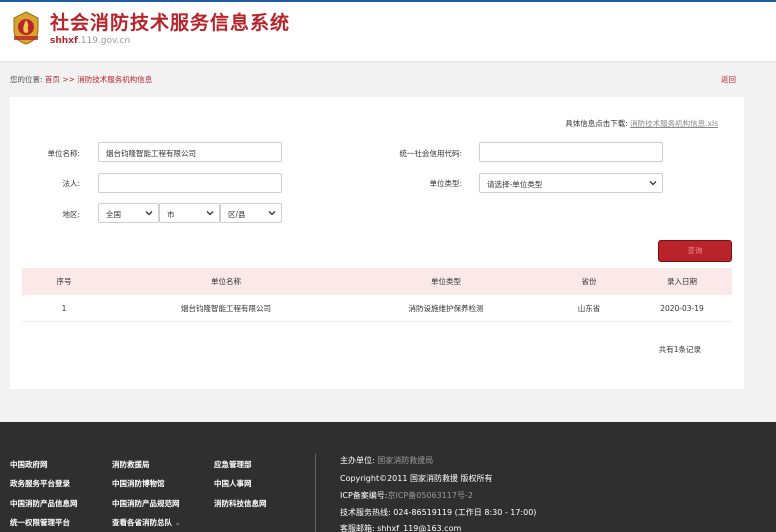 The width and height of the screenshot is (776, 532). Describe the element at coordinates (170, 23) in the screenshot. I see `site-title: 社会消防技术服务信息系统` at that location.